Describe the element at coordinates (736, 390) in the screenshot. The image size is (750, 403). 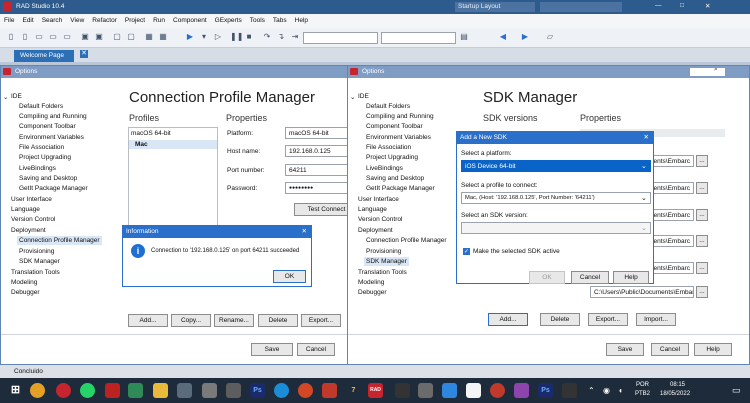
I see `notifications-icon: ▭` at that location.